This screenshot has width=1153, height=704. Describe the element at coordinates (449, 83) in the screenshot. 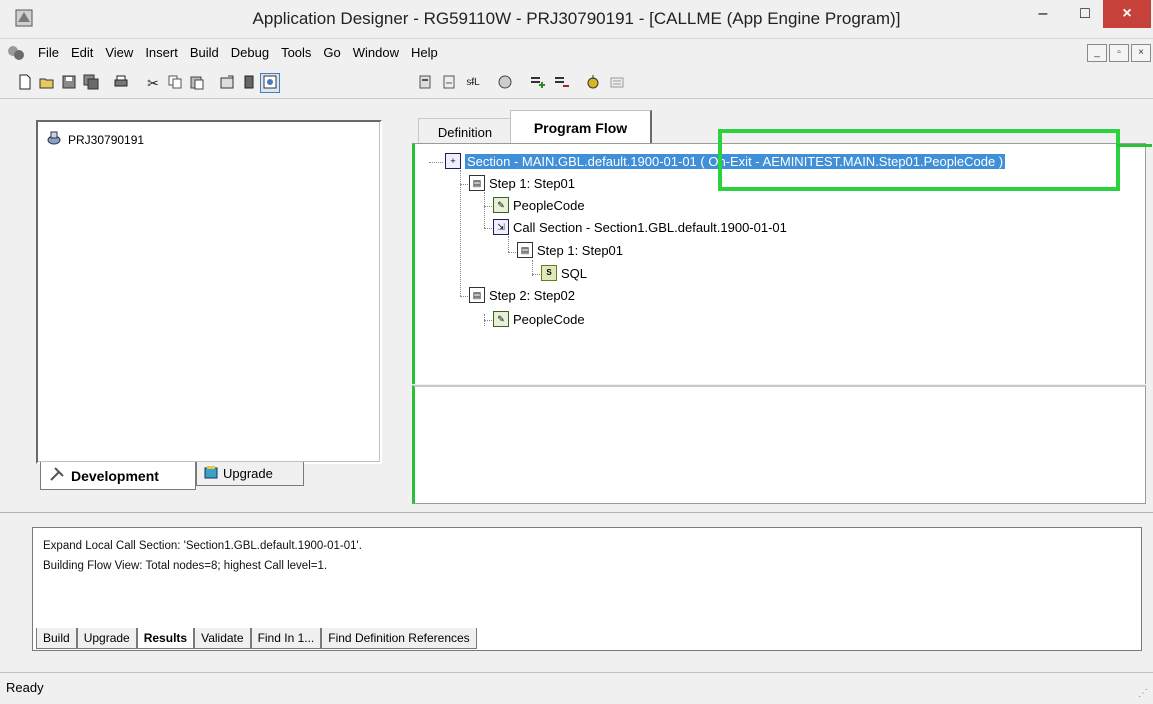

I see `step-icon` at that location.